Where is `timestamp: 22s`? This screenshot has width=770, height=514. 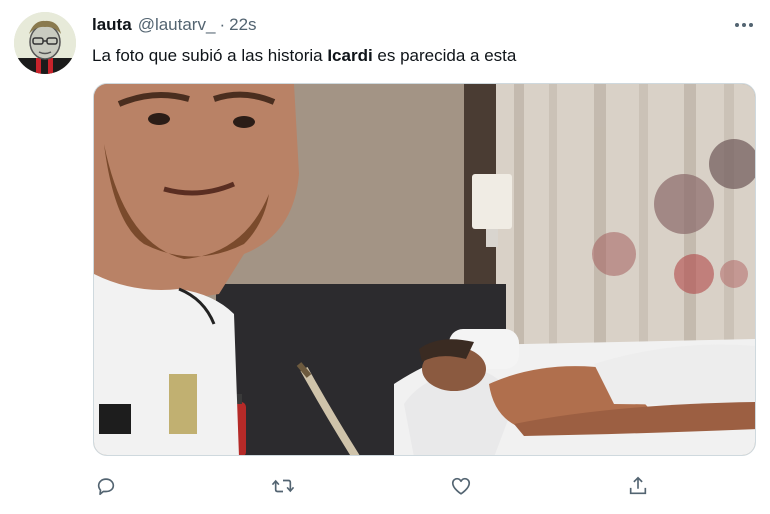
timestamp: 22s is located at coordinates (242, 25).